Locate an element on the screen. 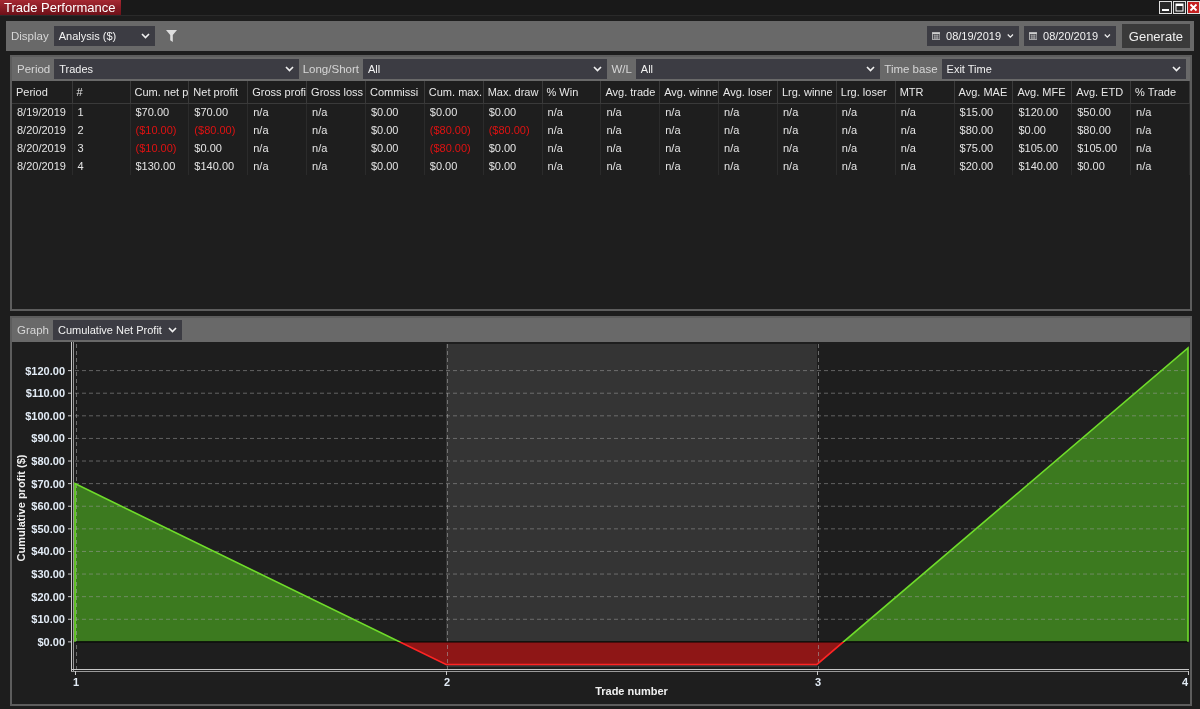 The height and width of the screenshot is (709, 1200). y-axis-title: Cumulative profit ($) is located at coordinates (21, 508).